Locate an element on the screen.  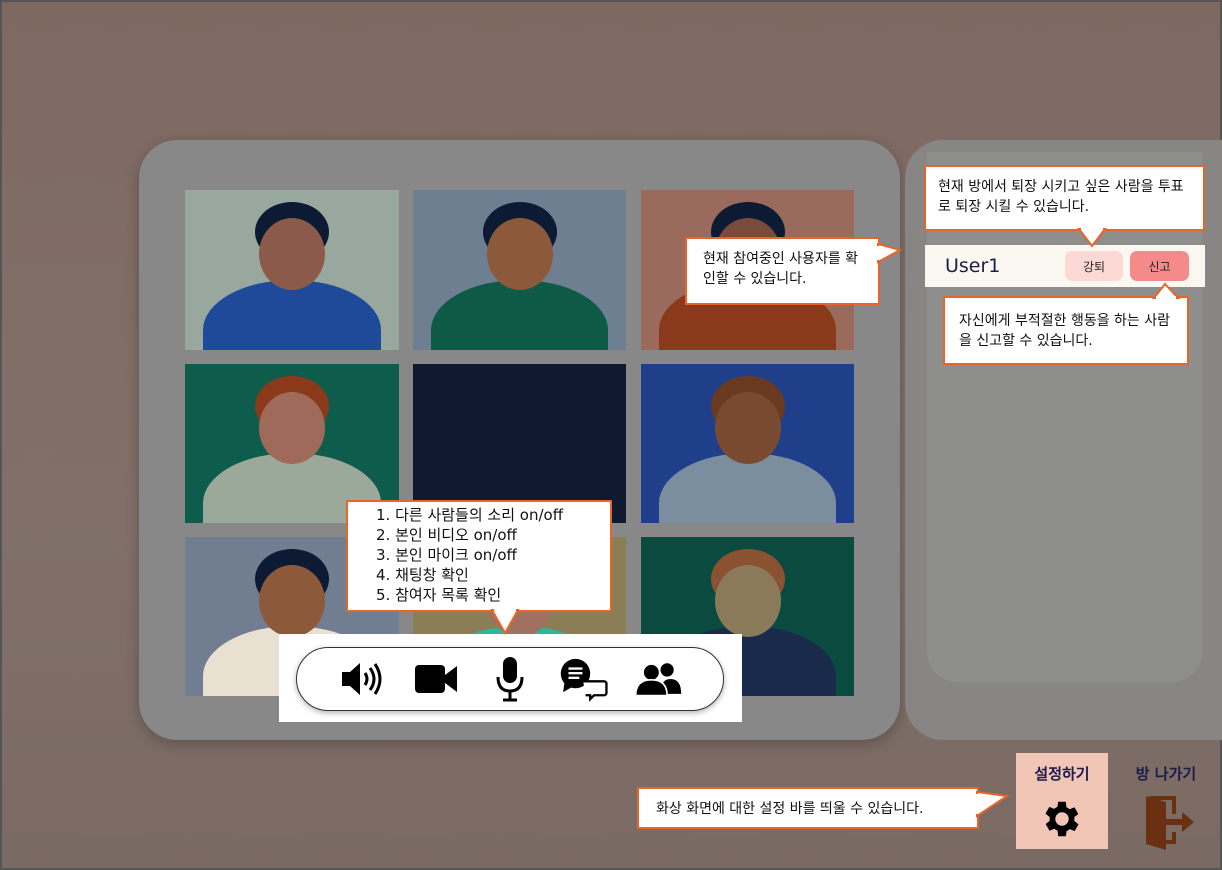
microphone-icon is located at coordinates (510, 679).